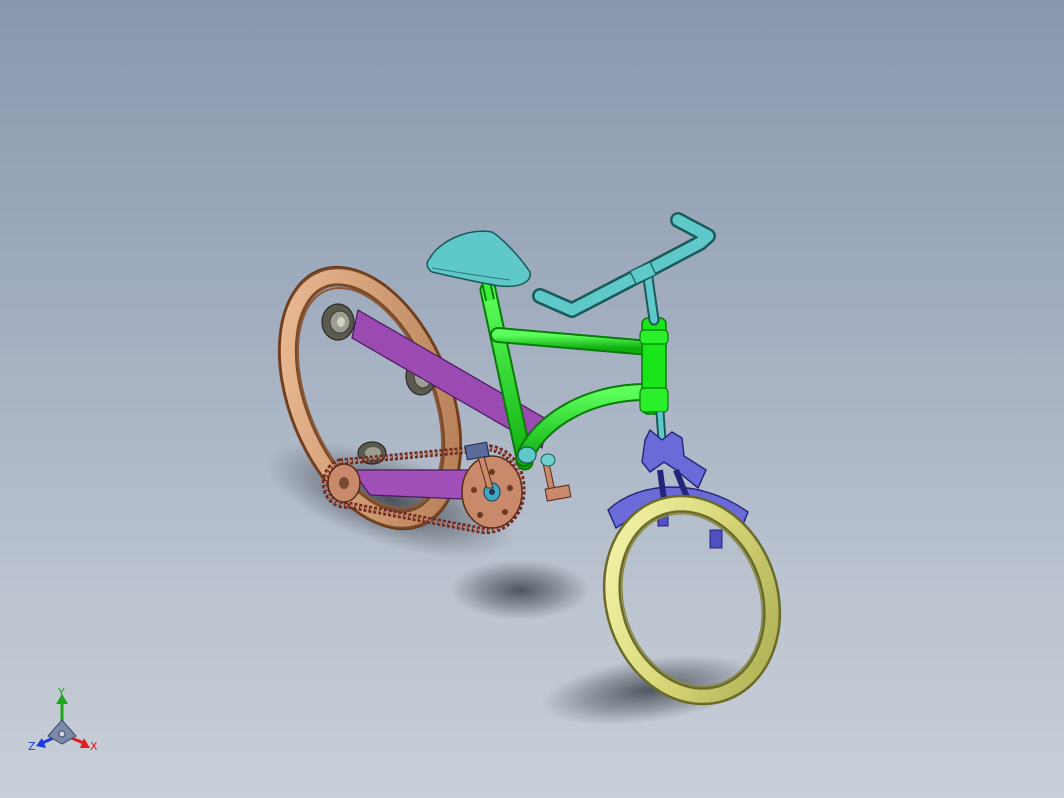 The width and height of the screenshot is (1064, 798). I want to click on triad-y-label: Y, so click(61, 692).